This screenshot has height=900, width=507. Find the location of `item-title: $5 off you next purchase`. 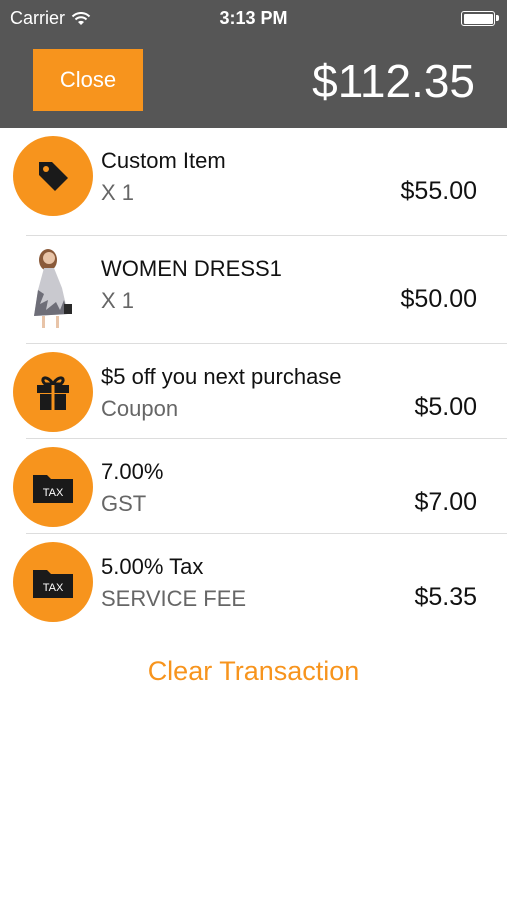

item-title: $5 off you next purchase is located at coordinates (221, 376).